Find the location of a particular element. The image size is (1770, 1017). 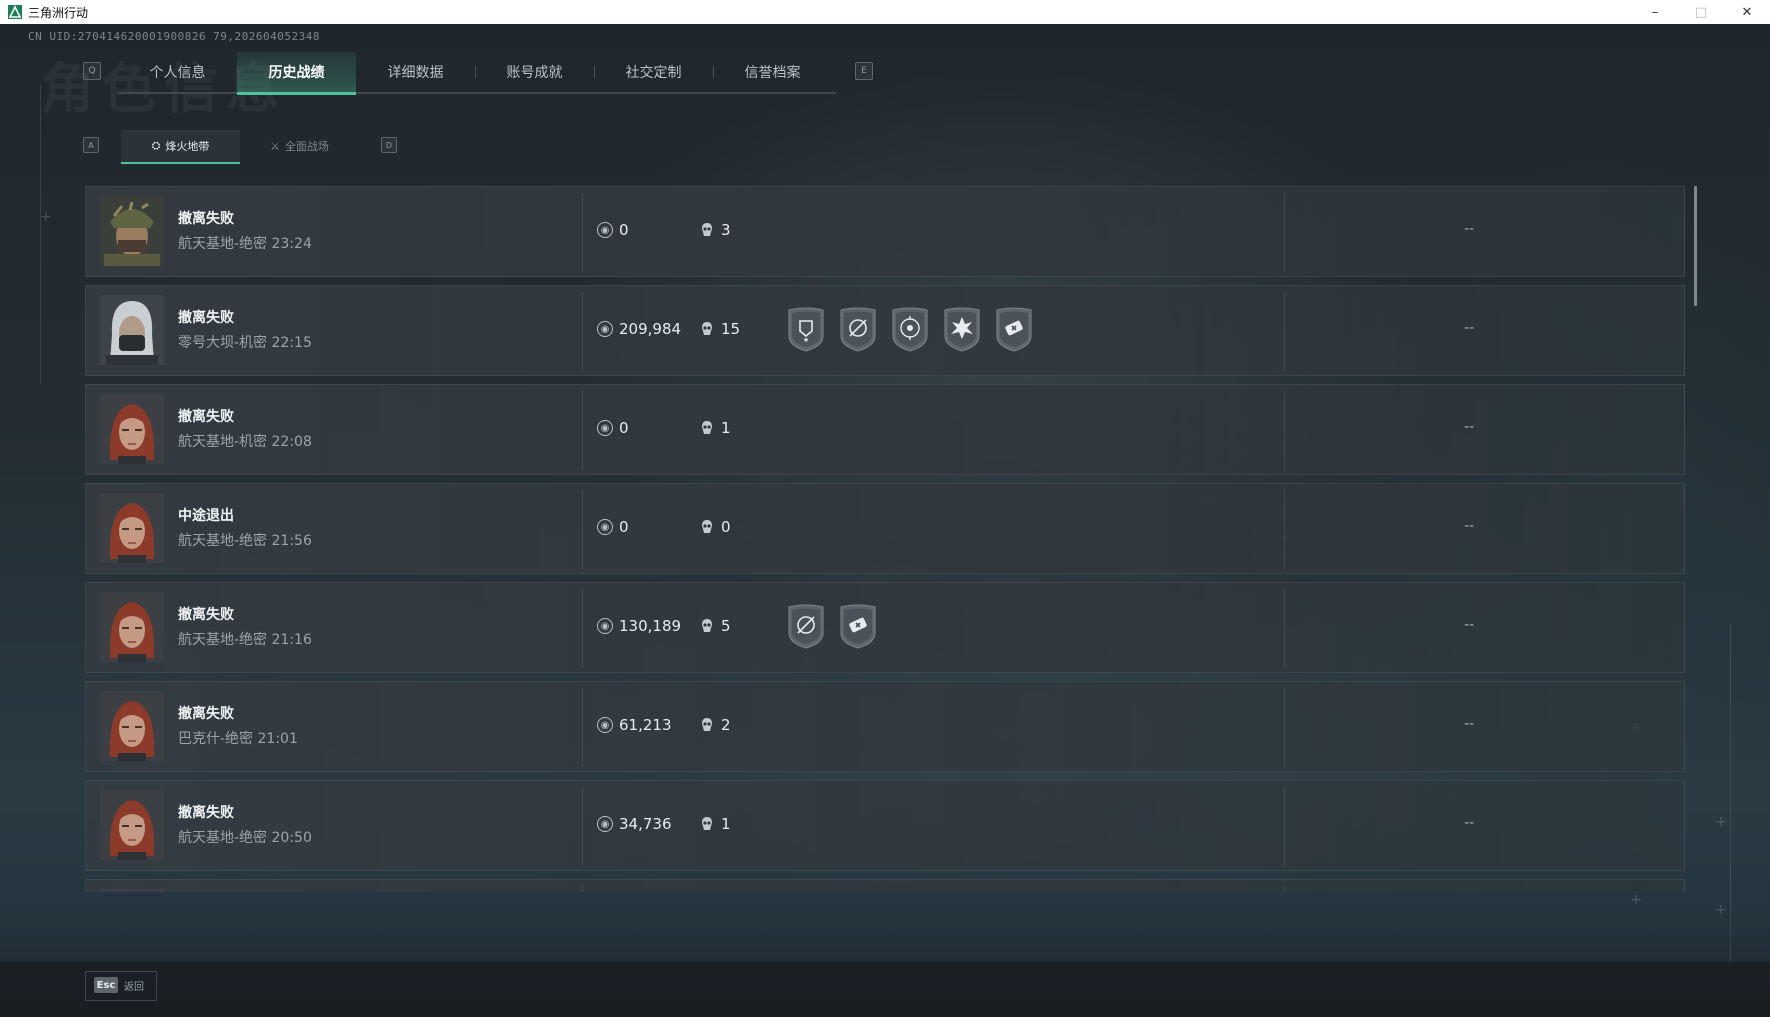

map-and-time: 航天基地-绝密 21:16 is located at coordinates (245, 640).